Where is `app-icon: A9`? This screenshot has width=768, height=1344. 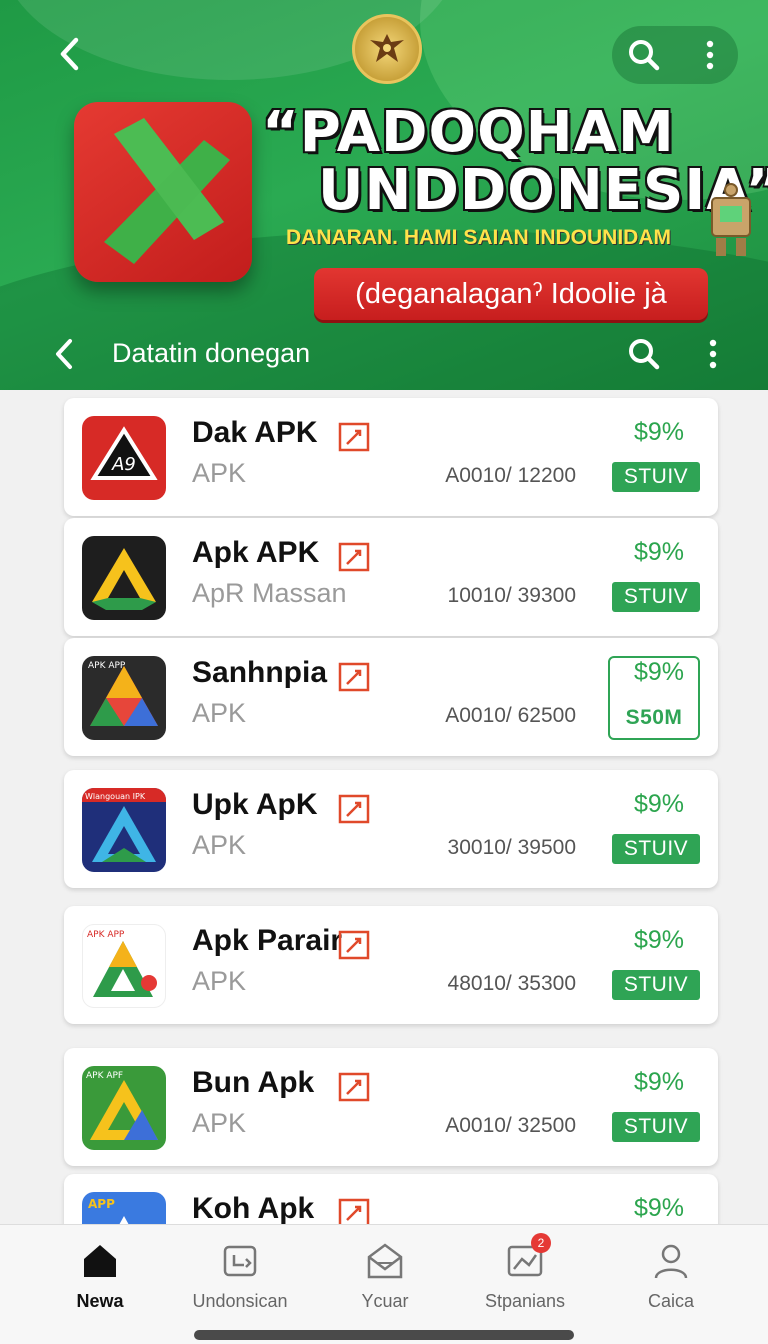
app-icon: A9 is located at coordinates (124, 458).